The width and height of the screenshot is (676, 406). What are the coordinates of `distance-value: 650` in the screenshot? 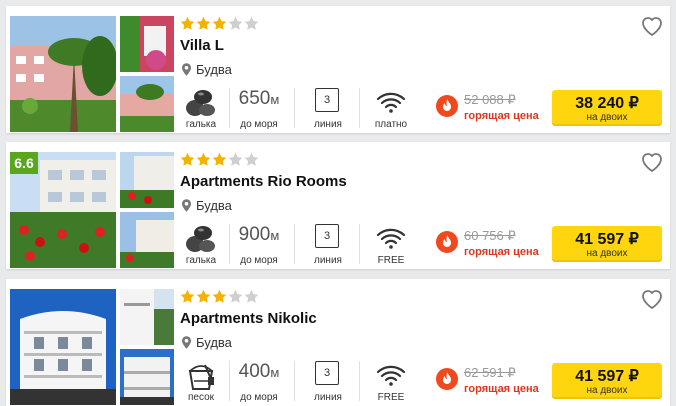 It's located at (254, 98).